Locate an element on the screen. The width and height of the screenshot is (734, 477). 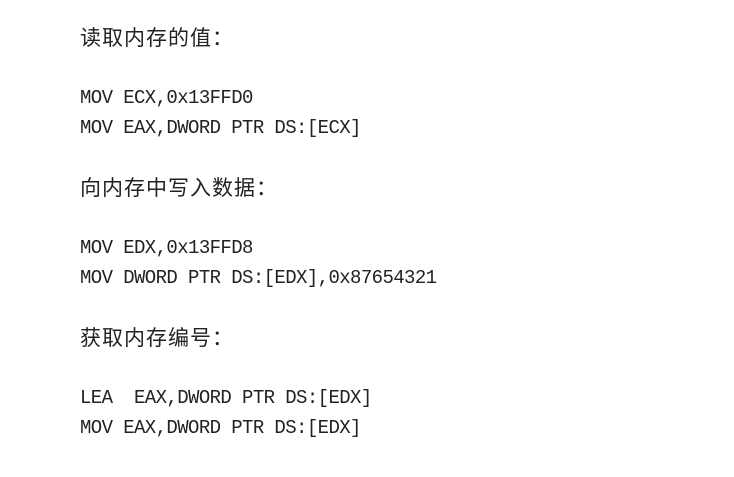
code-line: MOV DWORD PTR DS:[EDX],0x87654321 is located at coordinates (258, 278).